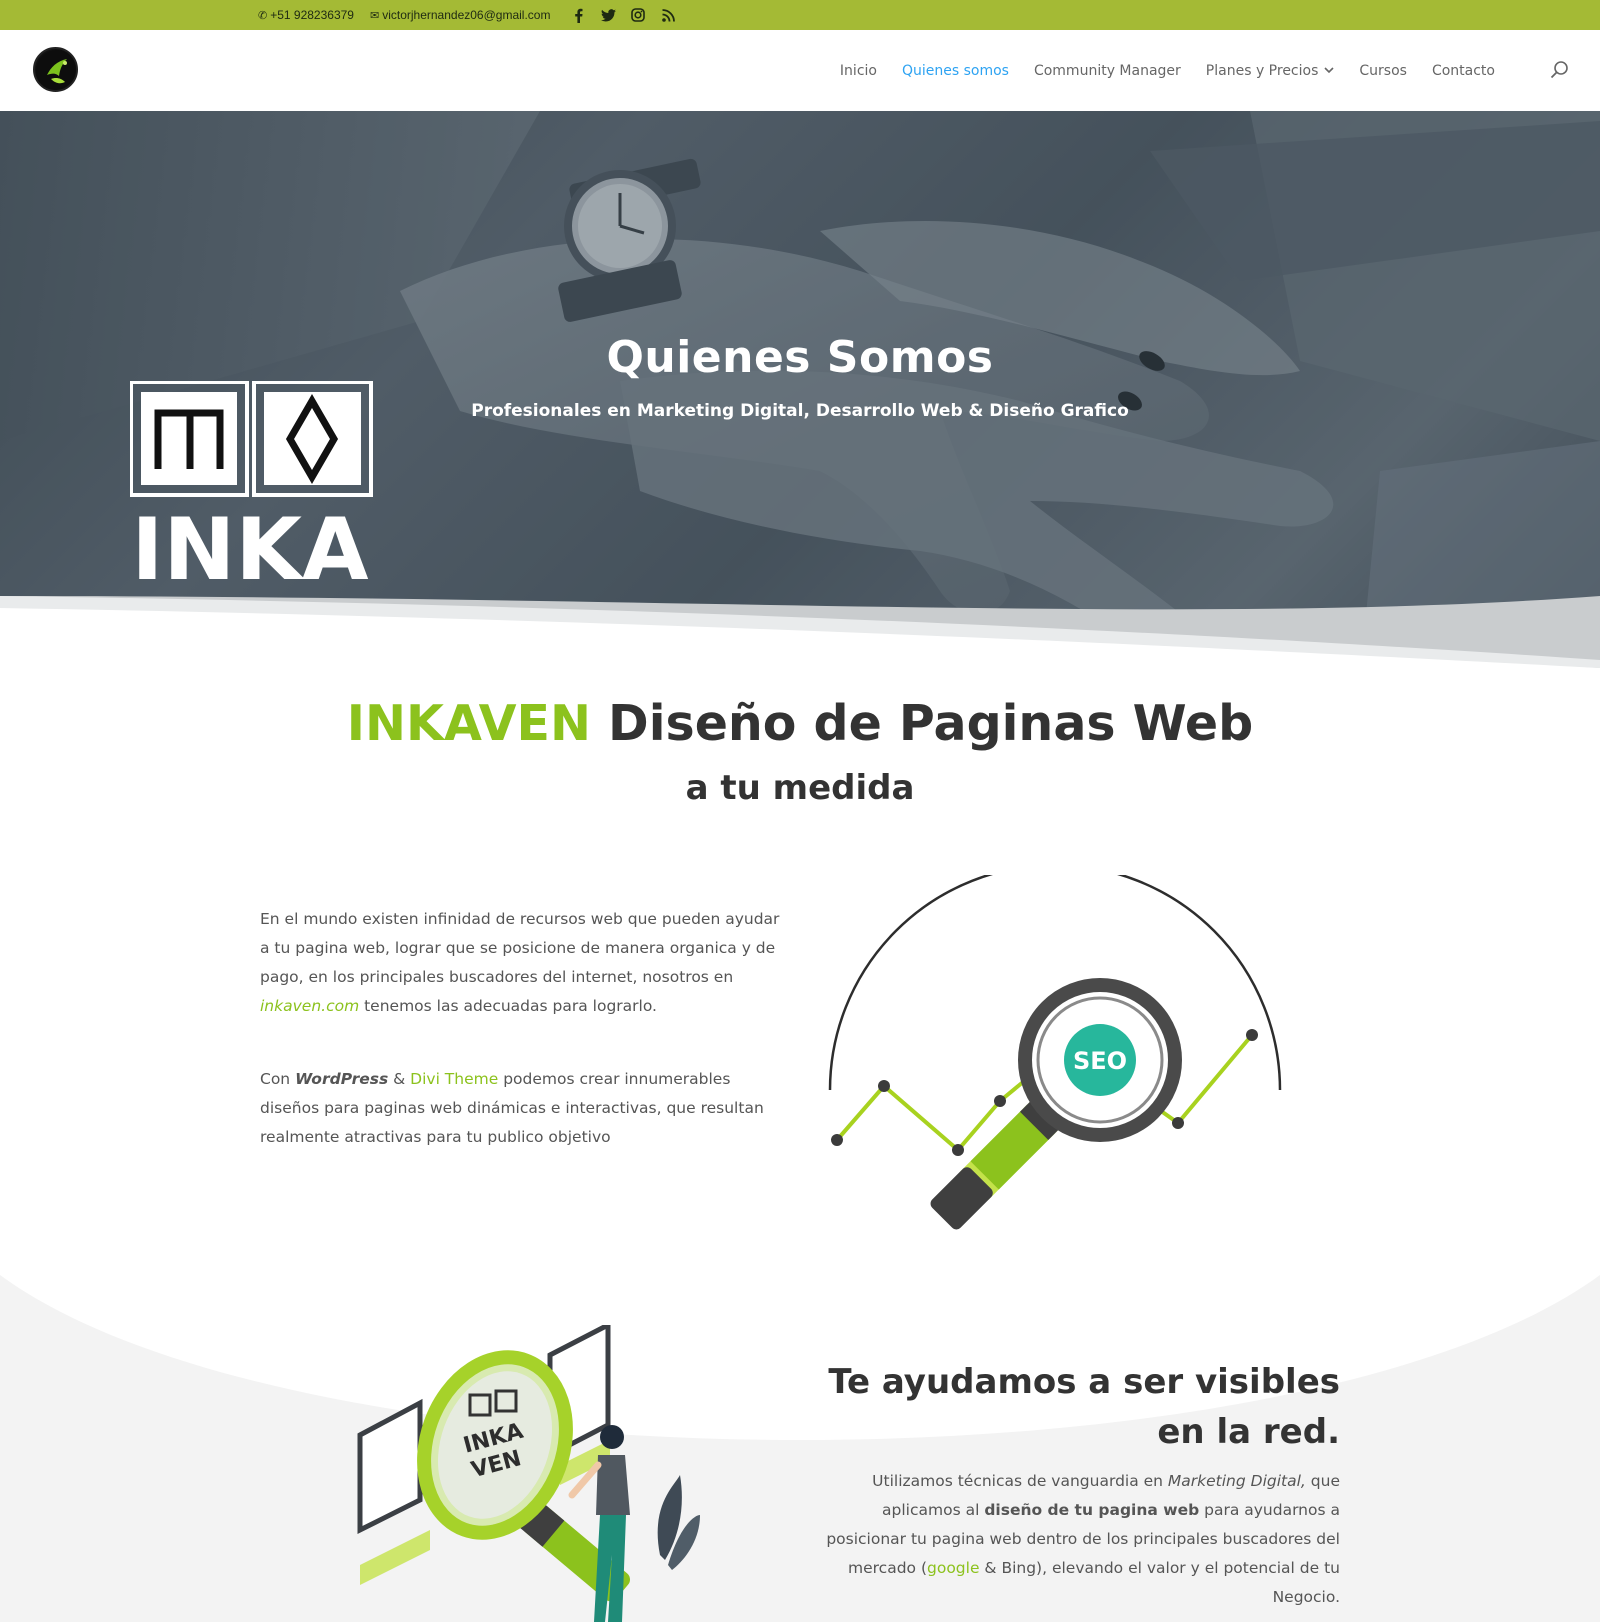  Describe the element at coordinates (528, 1473) in the screenshot. I see `visibility-illustration: INKA VEN` at that location.